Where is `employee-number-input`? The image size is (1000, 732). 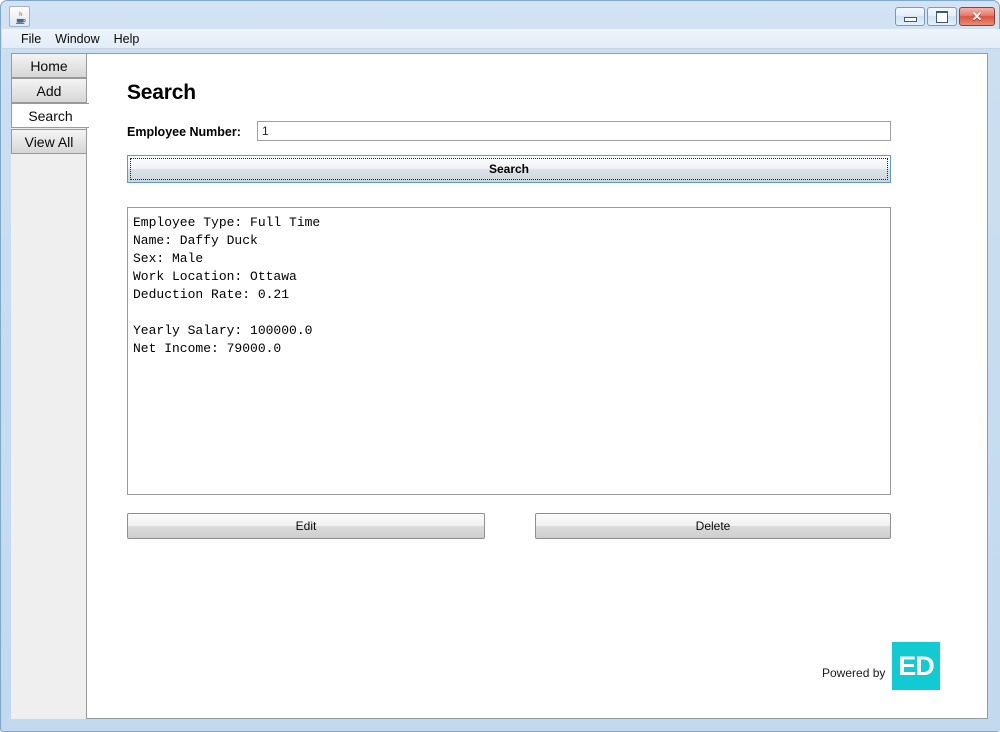 employee-number-input is located at coordinates (574, 131).